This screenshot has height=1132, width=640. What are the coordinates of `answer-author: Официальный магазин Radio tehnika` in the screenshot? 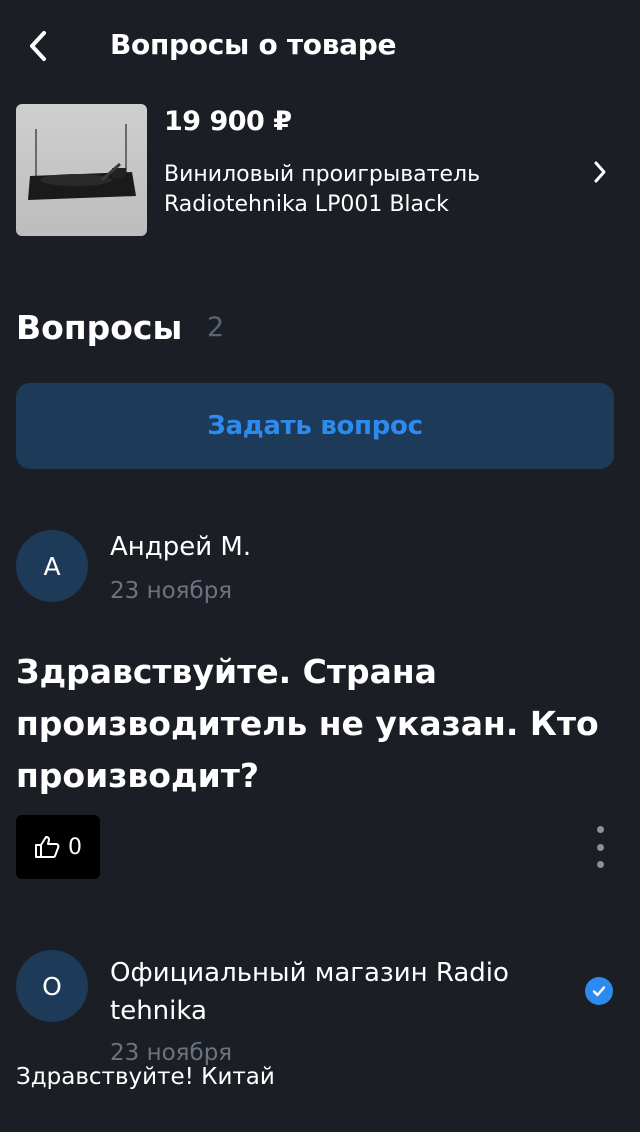 It's located at (309, 992).